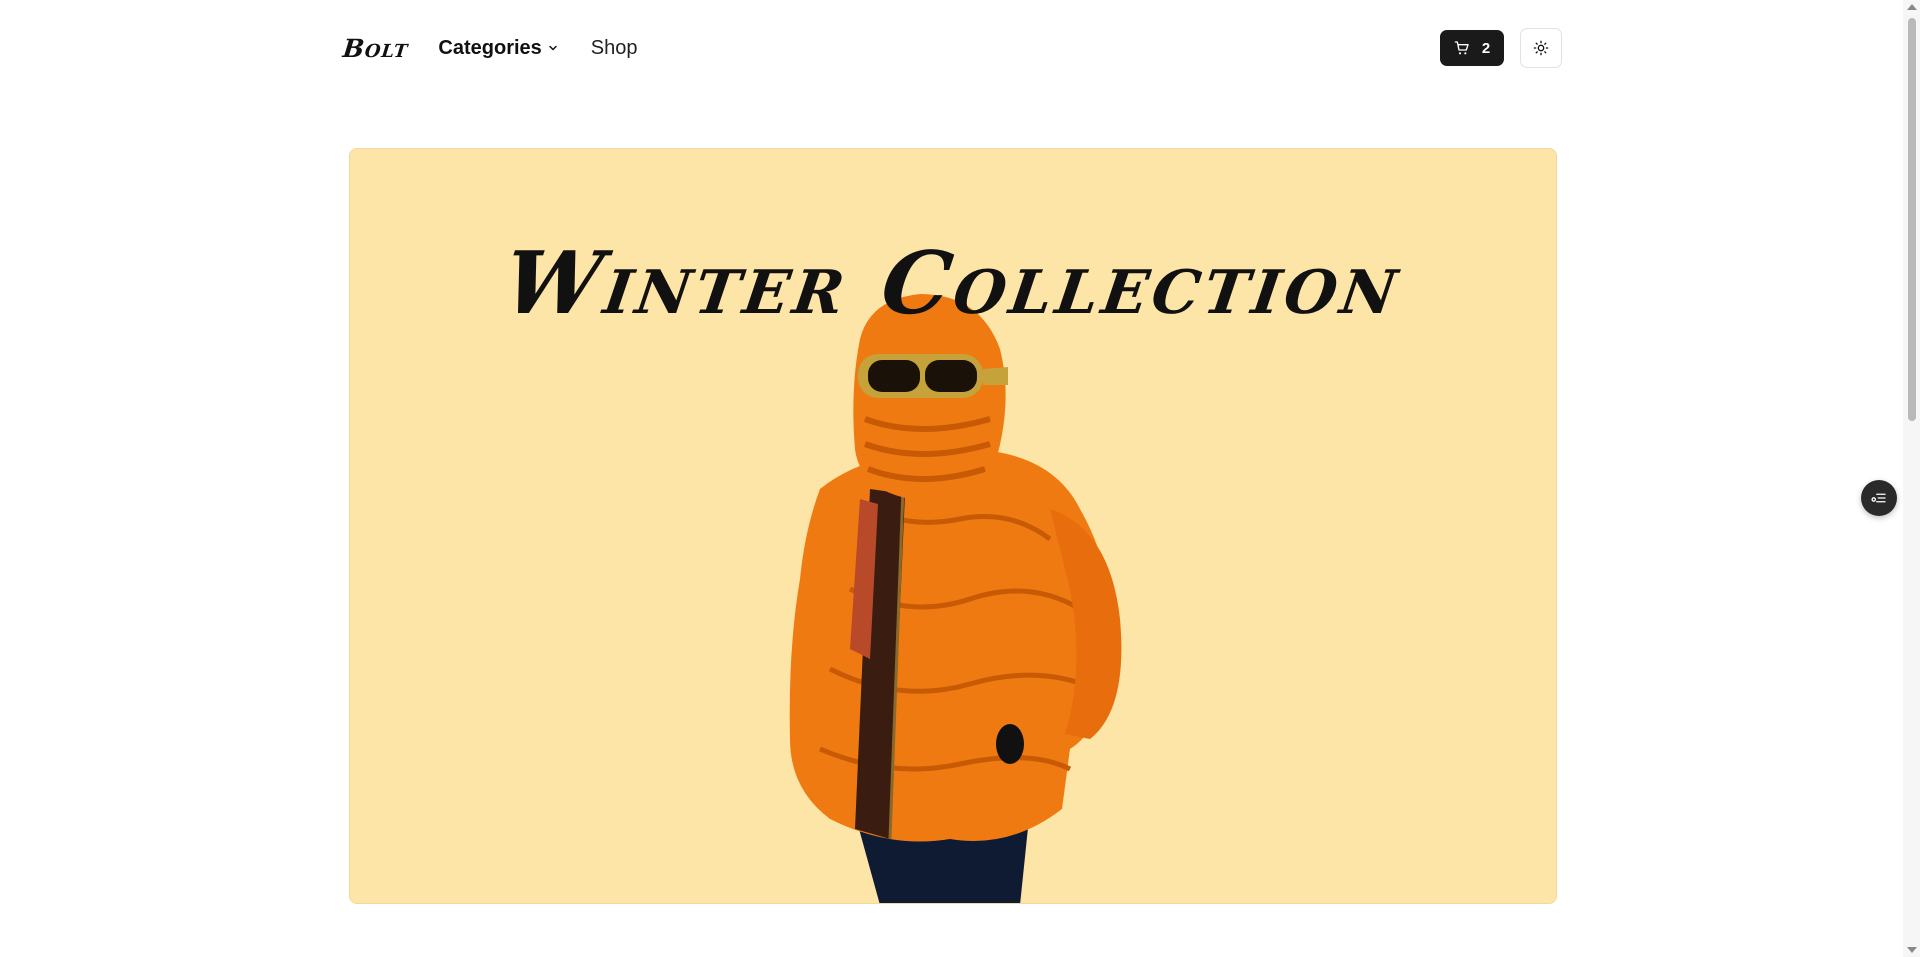 Image resolution: width=1920 pixels, height=957 pixels. I want to click on nav-categories-dropdown: Categories, so click(497, 48).